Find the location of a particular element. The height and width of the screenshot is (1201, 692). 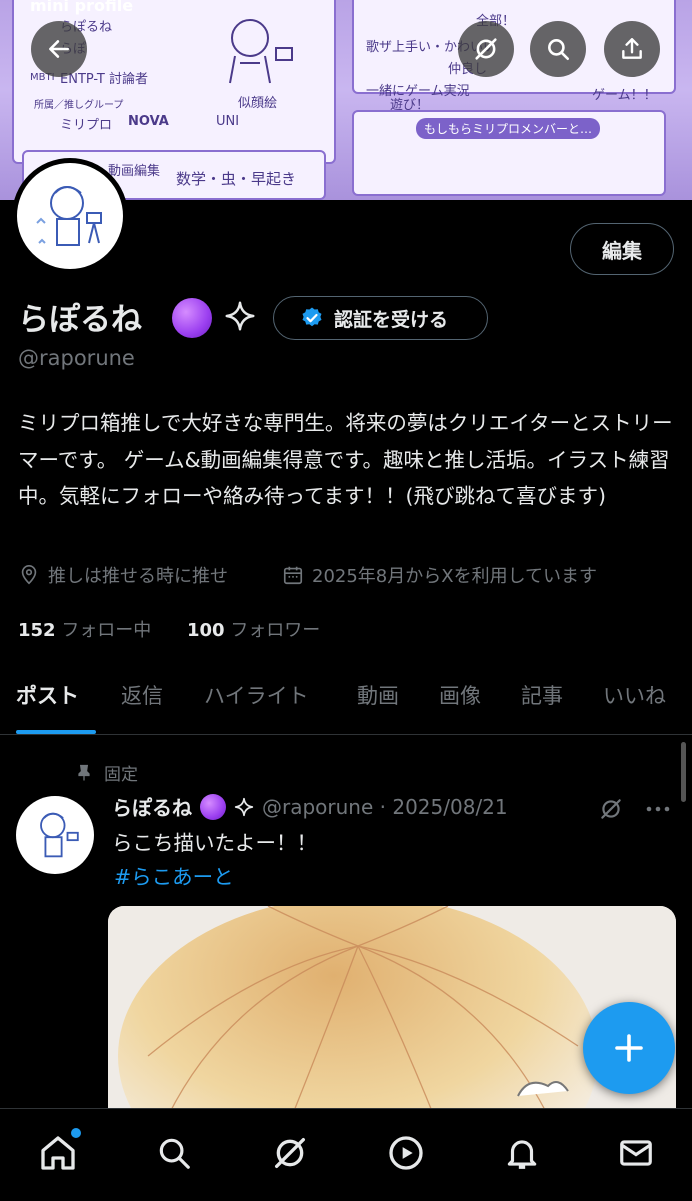

back-arrow-icon is located at coordinates (59, 49).